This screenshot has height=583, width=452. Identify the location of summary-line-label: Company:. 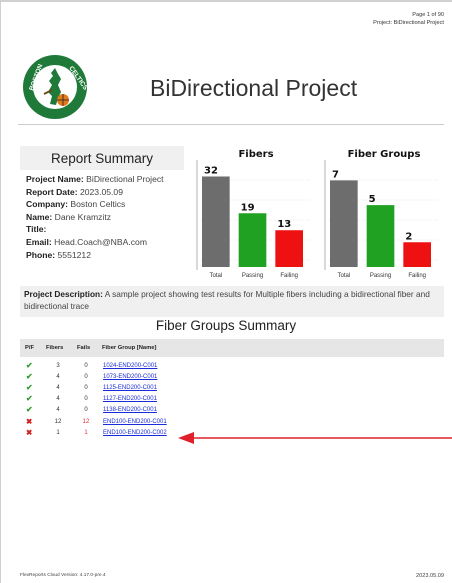
(47, 204).